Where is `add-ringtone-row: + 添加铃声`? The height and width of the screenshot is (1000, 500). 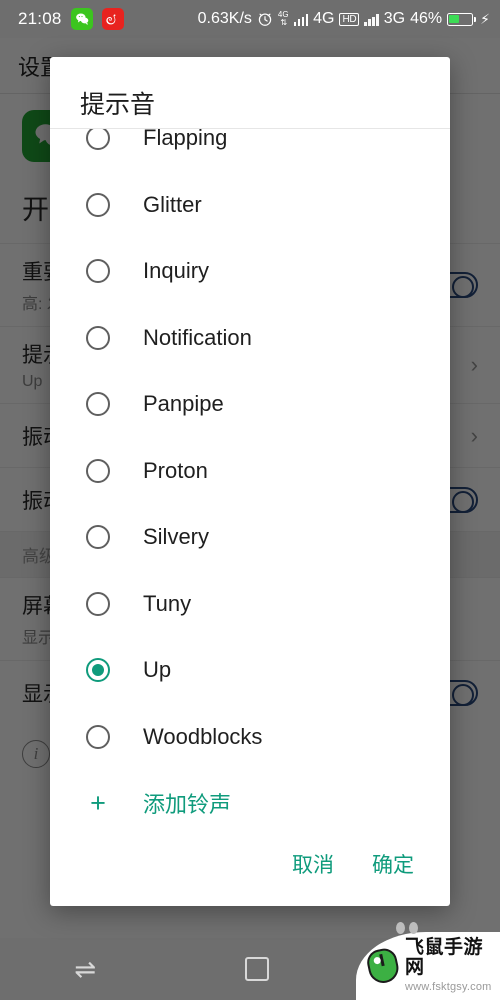
add-ringtone-row: + 添加铃声 is located at coordinates (250, 796).